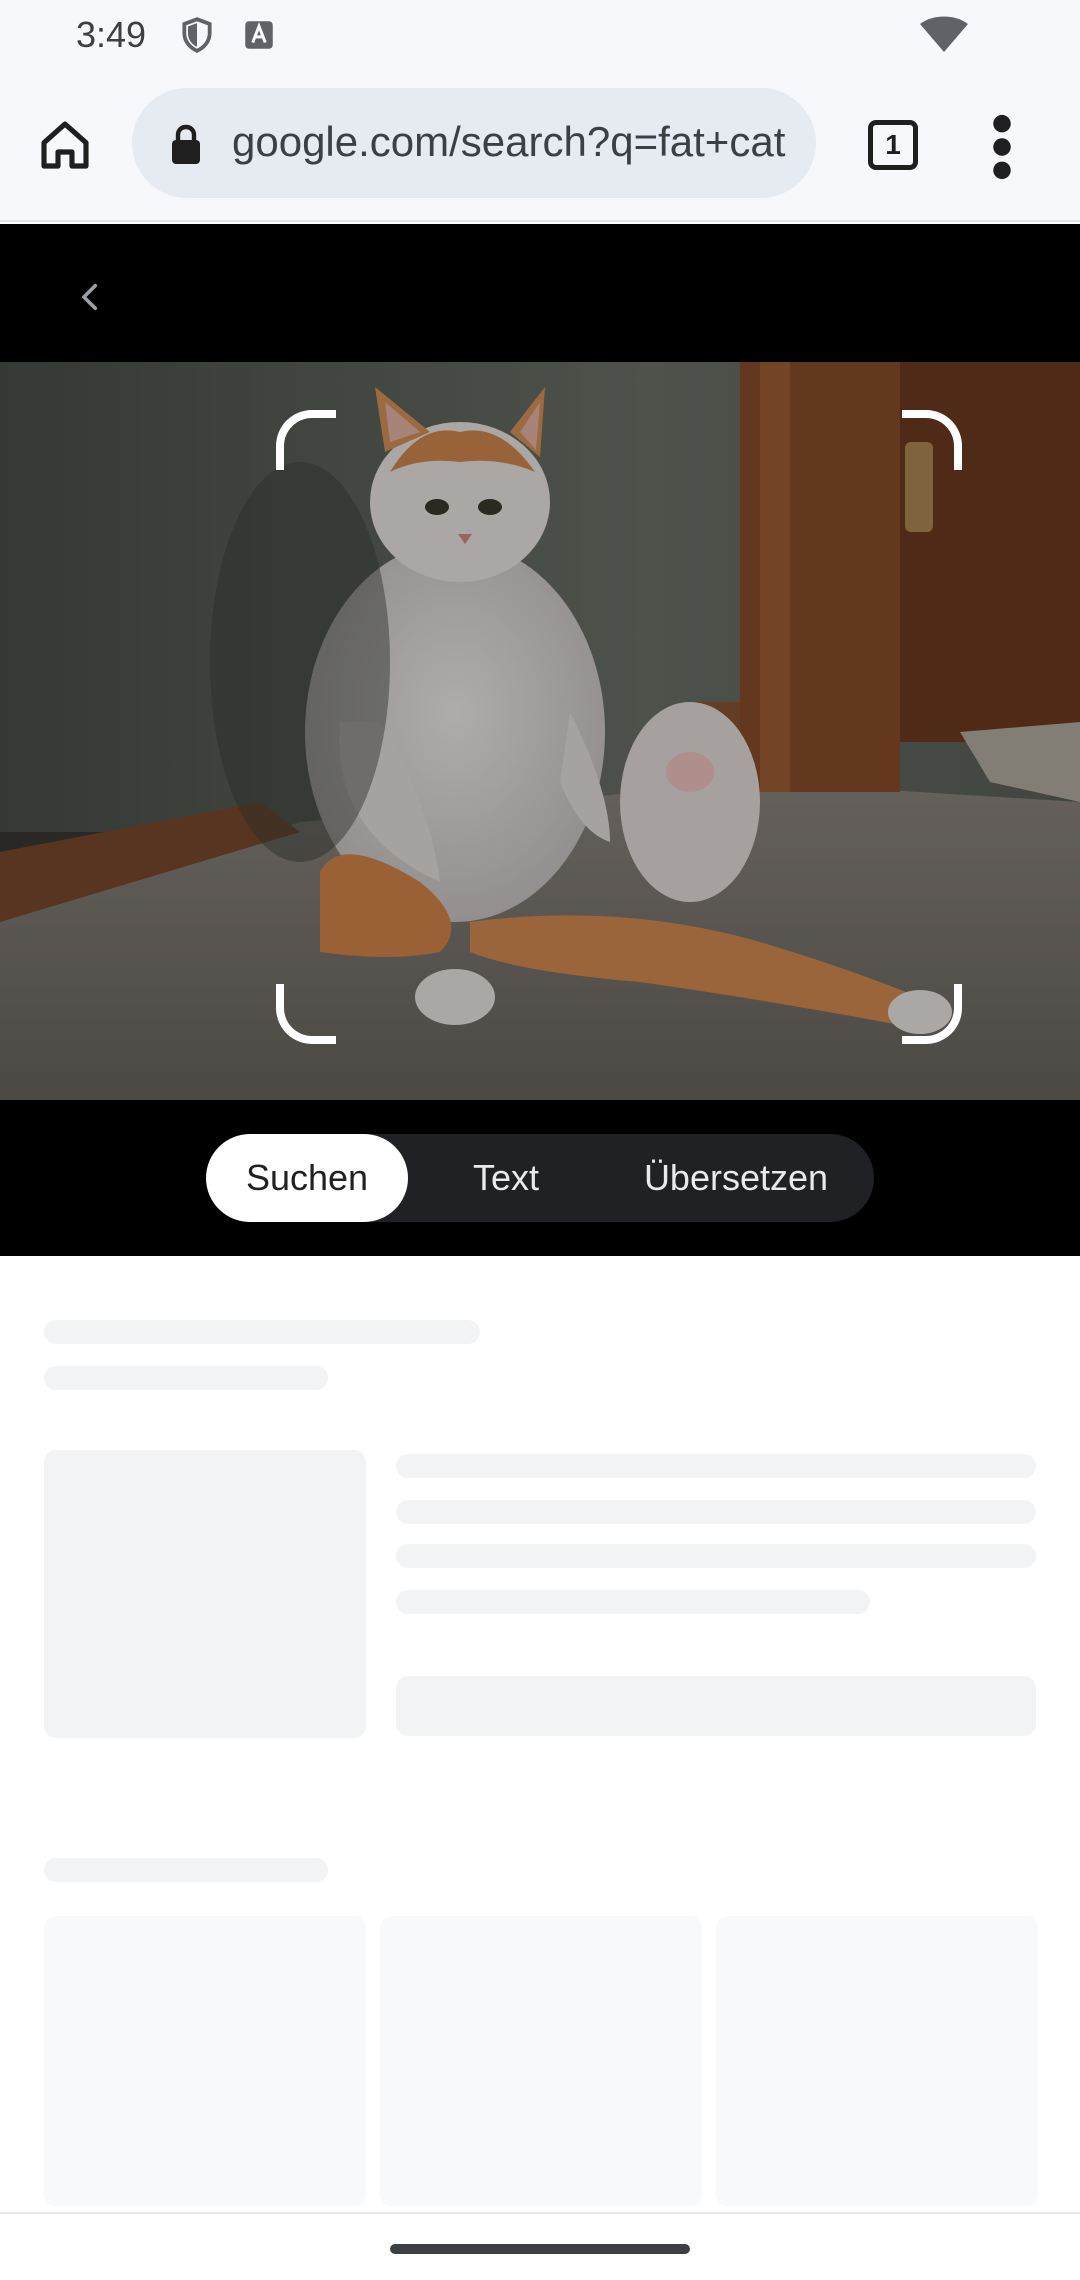  I want to click on status-bar: 3:49, so click(540, 36).